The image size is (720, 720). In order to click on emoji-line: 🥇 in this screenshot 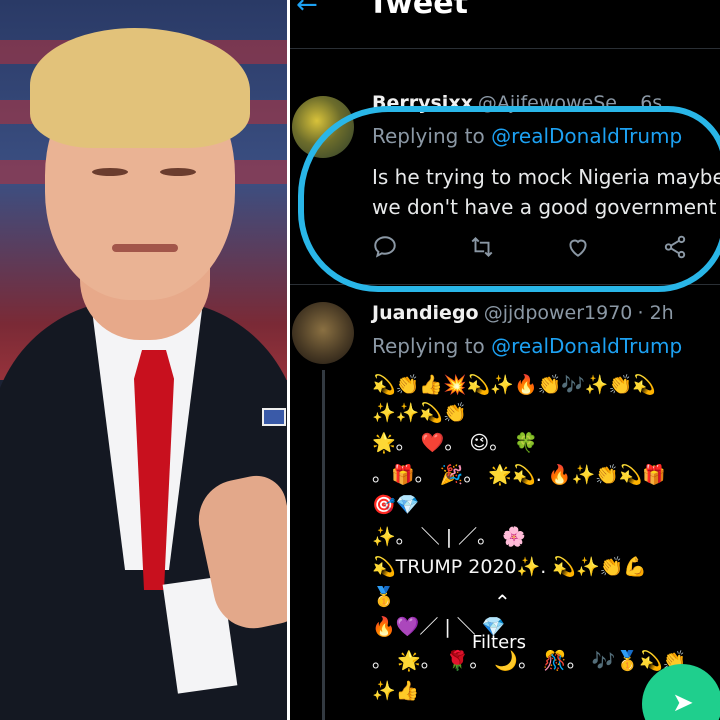, I will do `click(384, 597)`.